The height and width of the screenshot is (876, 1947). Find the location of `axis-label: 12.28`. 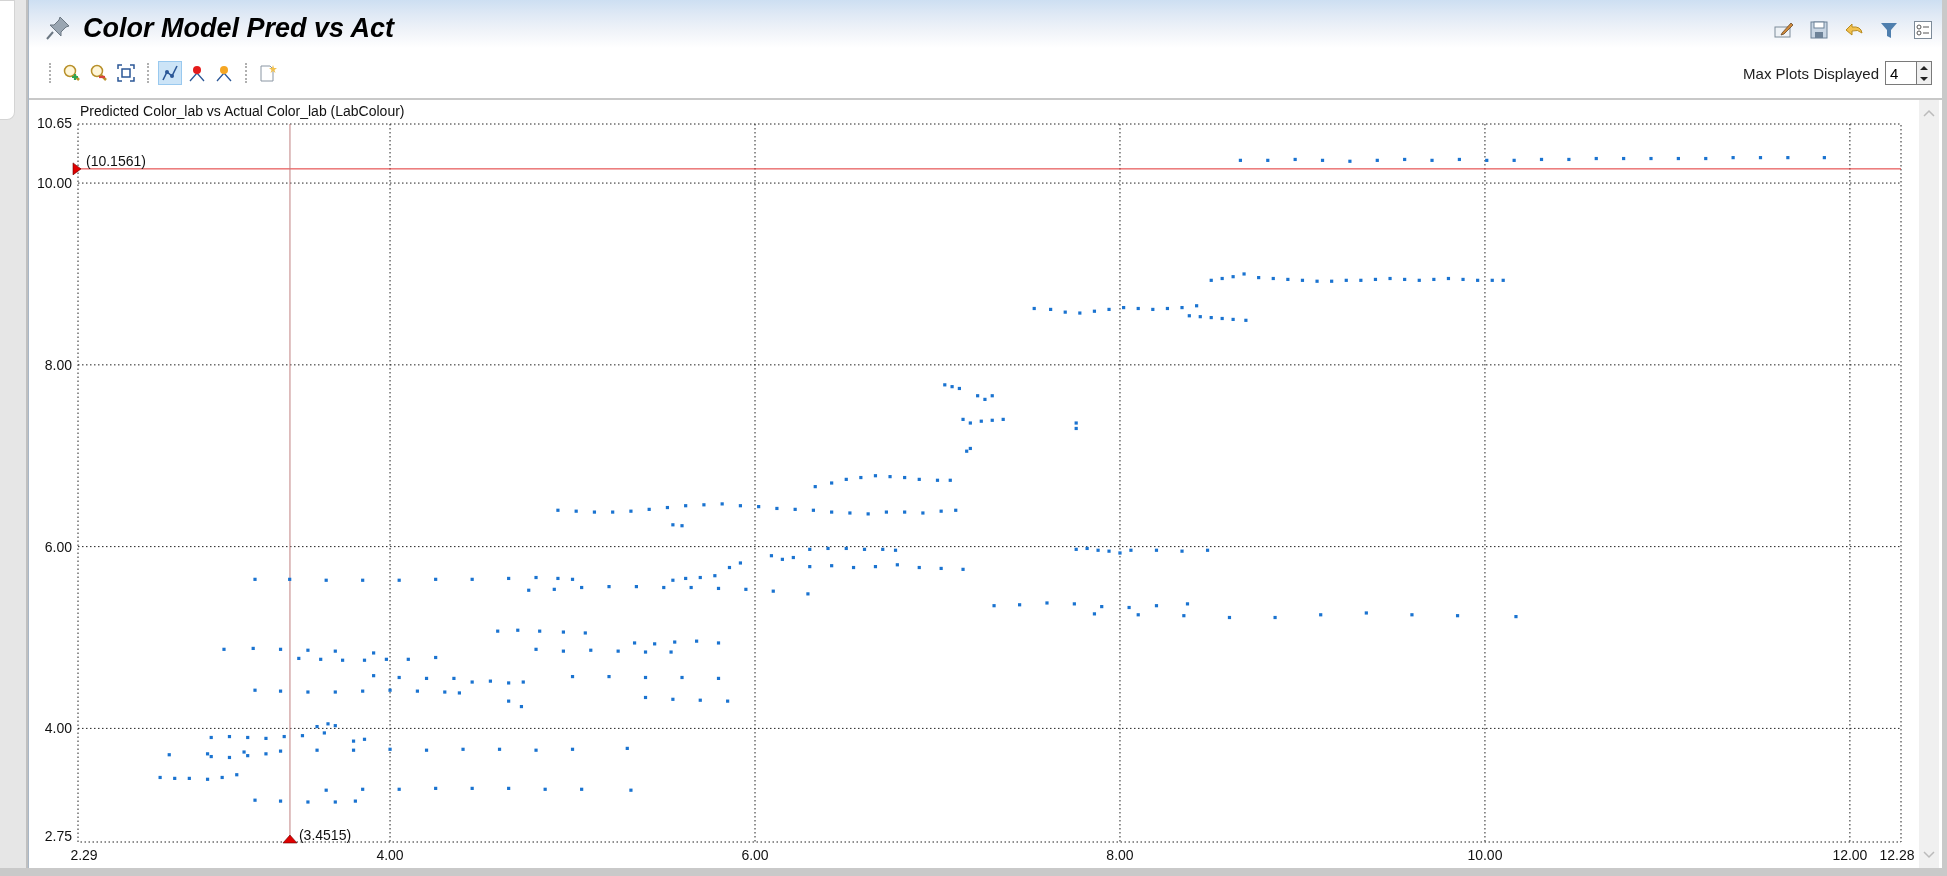

axis-label: 12.28 is located at coordinates (1897, 855).